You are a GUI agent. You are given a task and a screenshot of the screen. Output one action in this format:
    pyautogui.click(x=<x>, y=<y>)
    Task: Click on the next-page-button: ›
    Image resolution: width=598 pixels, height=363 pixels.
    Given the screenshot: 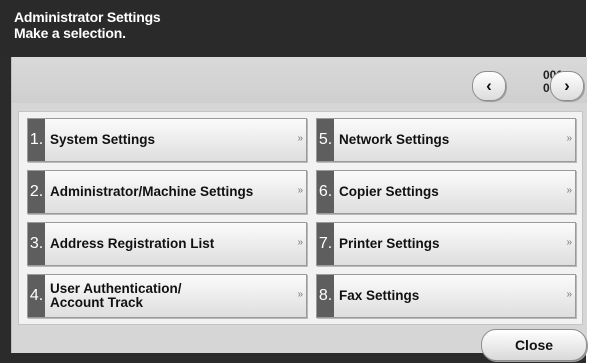 What is the action you would take?
    pyautogui.click(x=567, y=86)
    